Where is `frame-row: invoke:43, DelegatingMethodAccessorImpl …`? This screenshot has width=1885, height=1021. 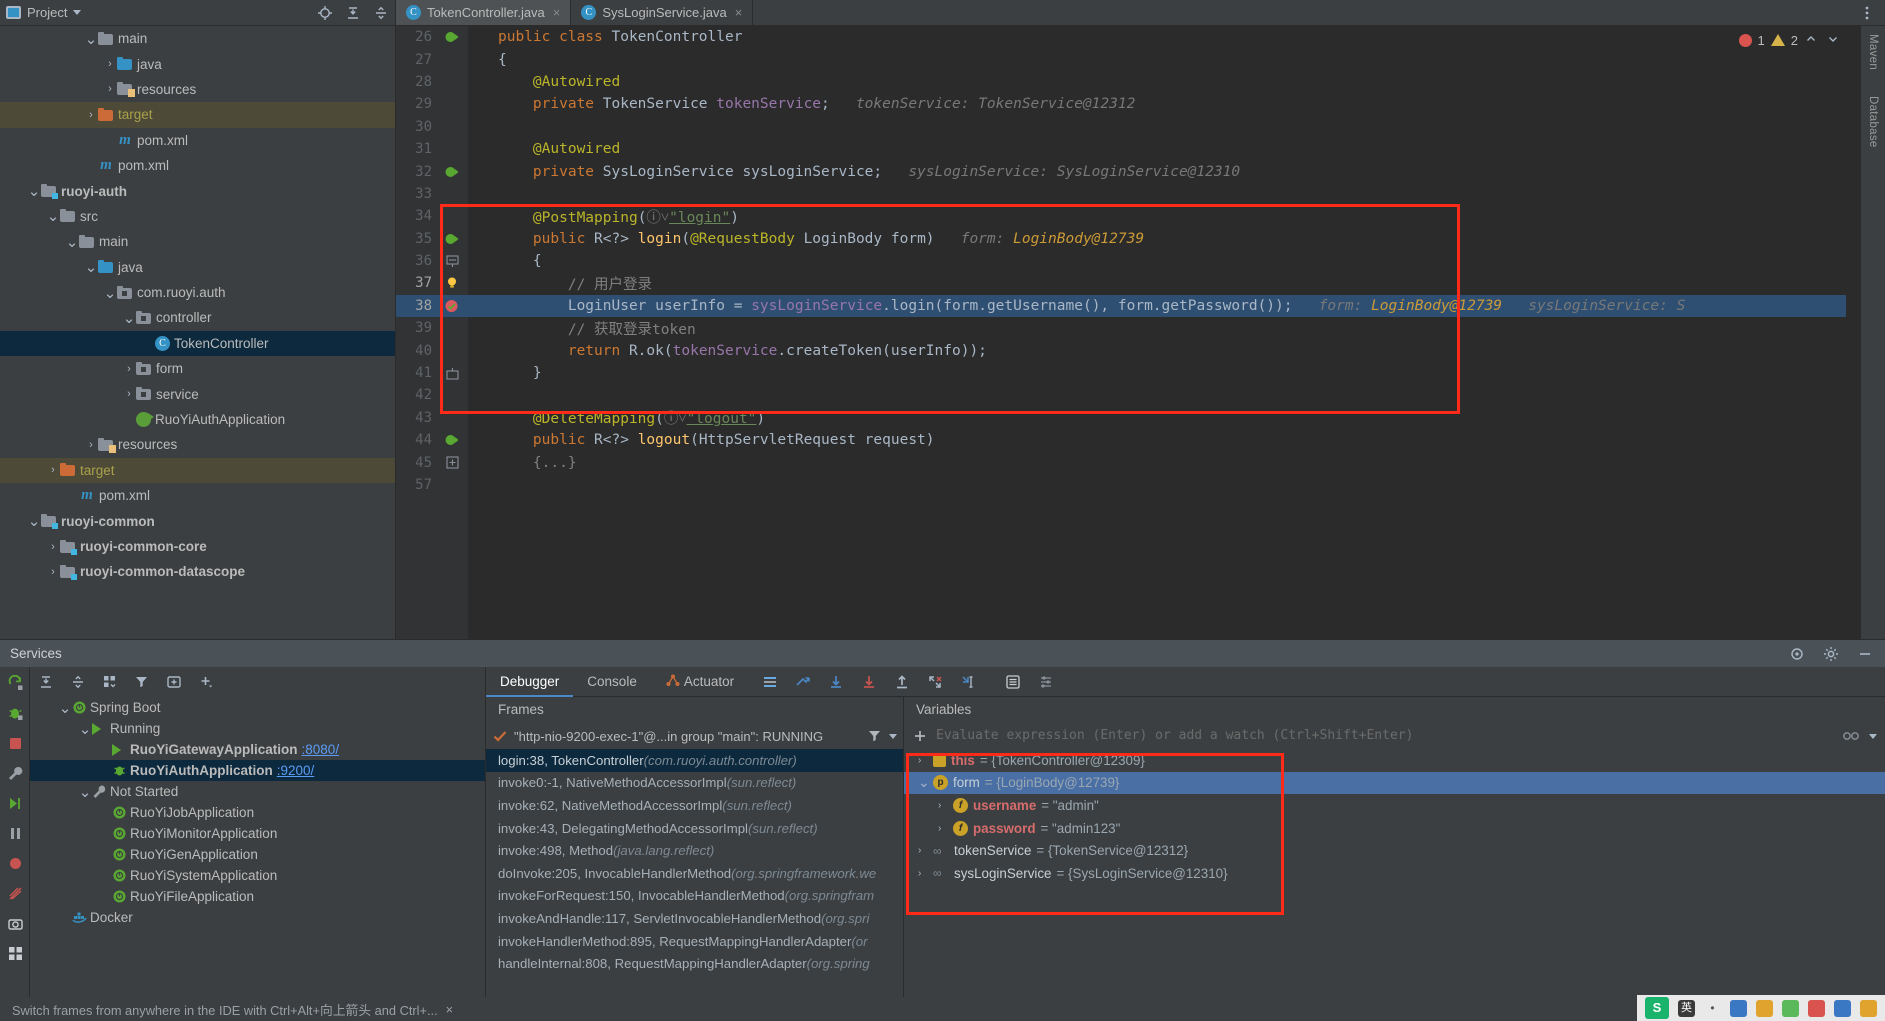 frame-row: invoke:43, DelegatingMethodAccessorImpl … is located at coordinates (694, 828).